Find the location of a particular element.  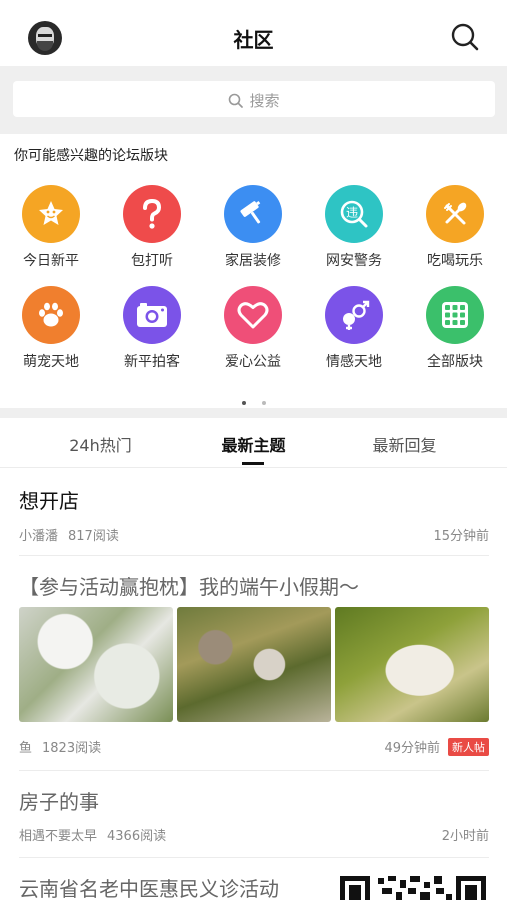

search-button is located at coordinates (465, 37).